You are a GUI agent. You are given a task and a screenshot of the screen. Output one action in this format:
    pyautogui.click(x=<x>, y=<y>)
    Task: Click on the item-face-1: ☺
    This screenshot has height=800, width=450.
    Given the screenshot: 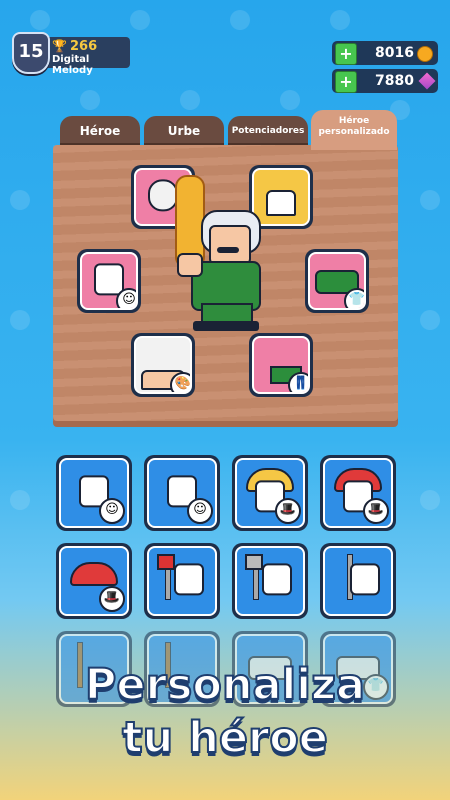 What is the action you would take?
    pyautogui.click(x=94, y=493)
    